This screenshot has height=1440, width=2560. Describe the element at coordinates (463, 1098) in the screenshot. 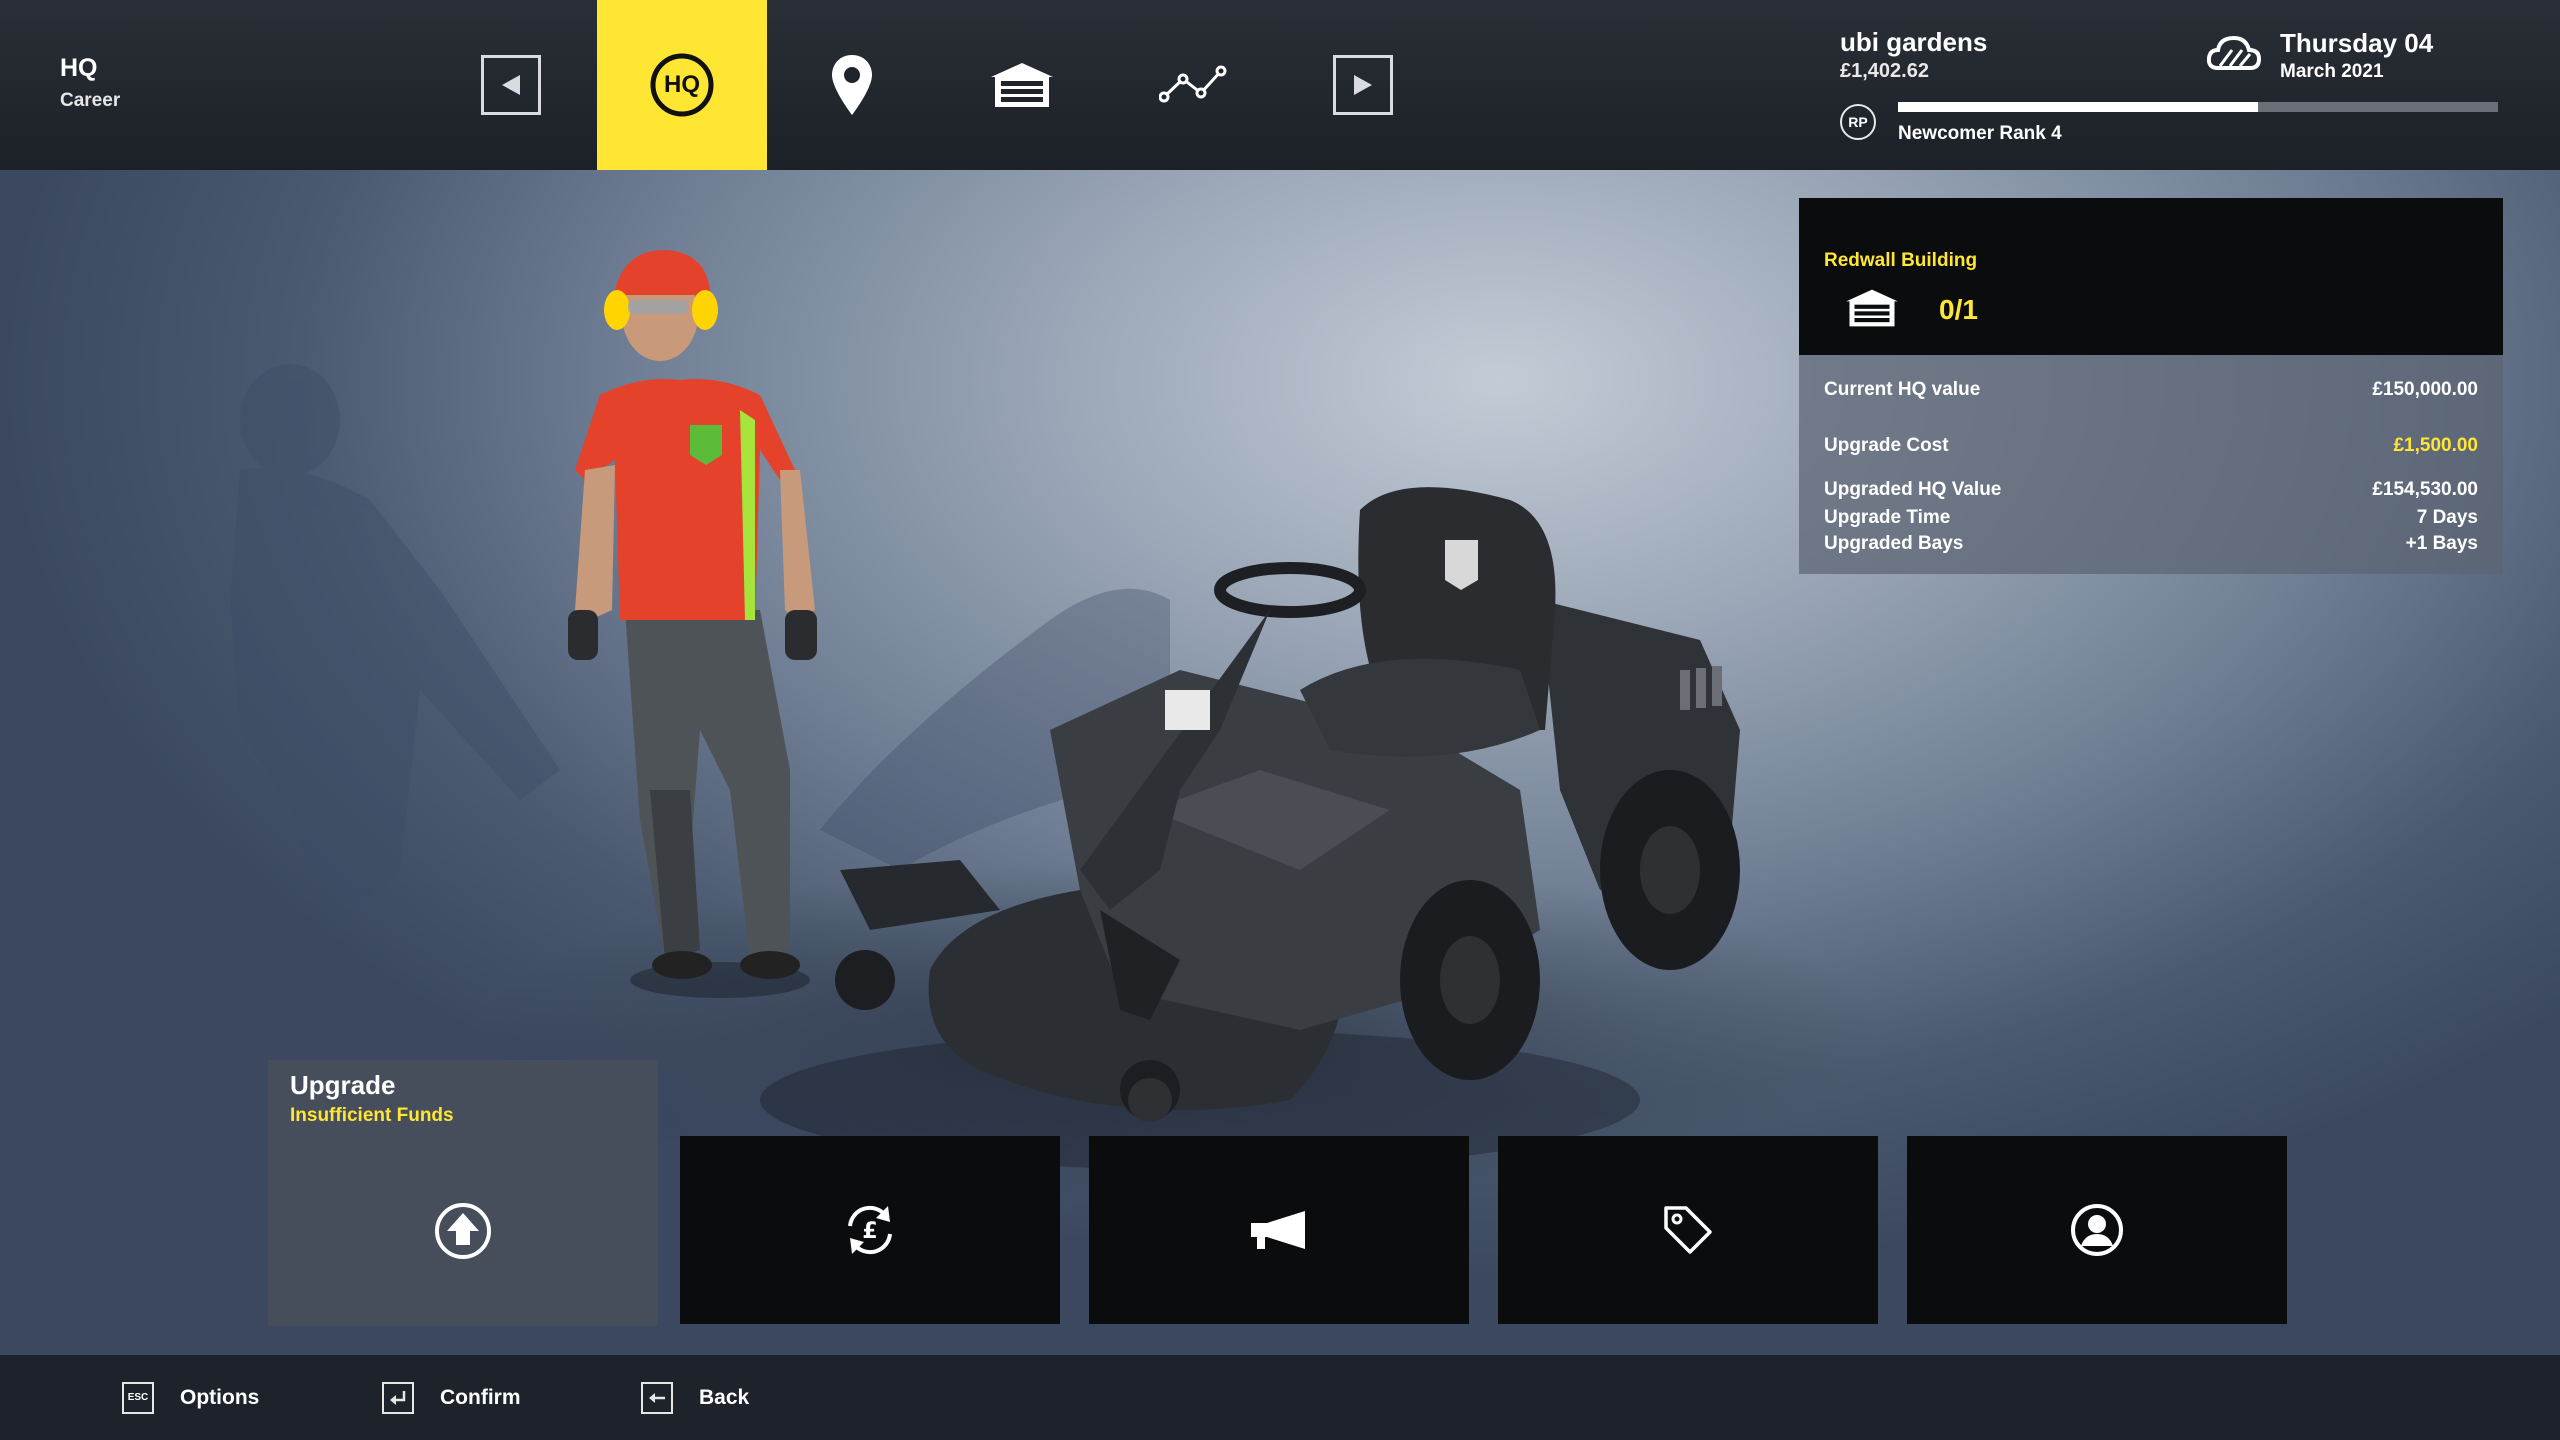

I see `upgrade-label-tab: Upgrade Insufficient Funds` at that location.